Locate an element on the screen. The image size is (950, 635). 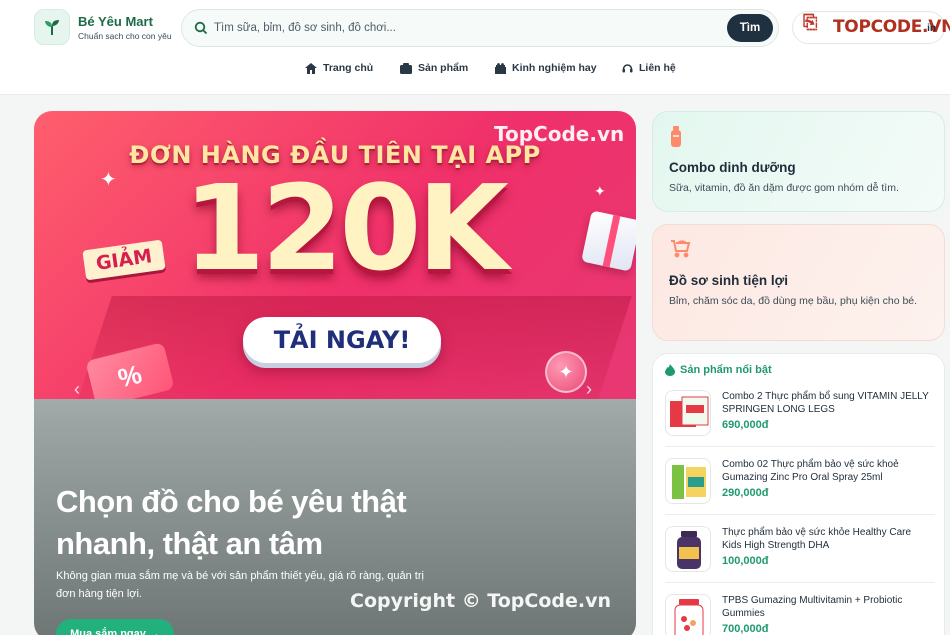
search-button: Tìm is located at coordinates (750, 28).